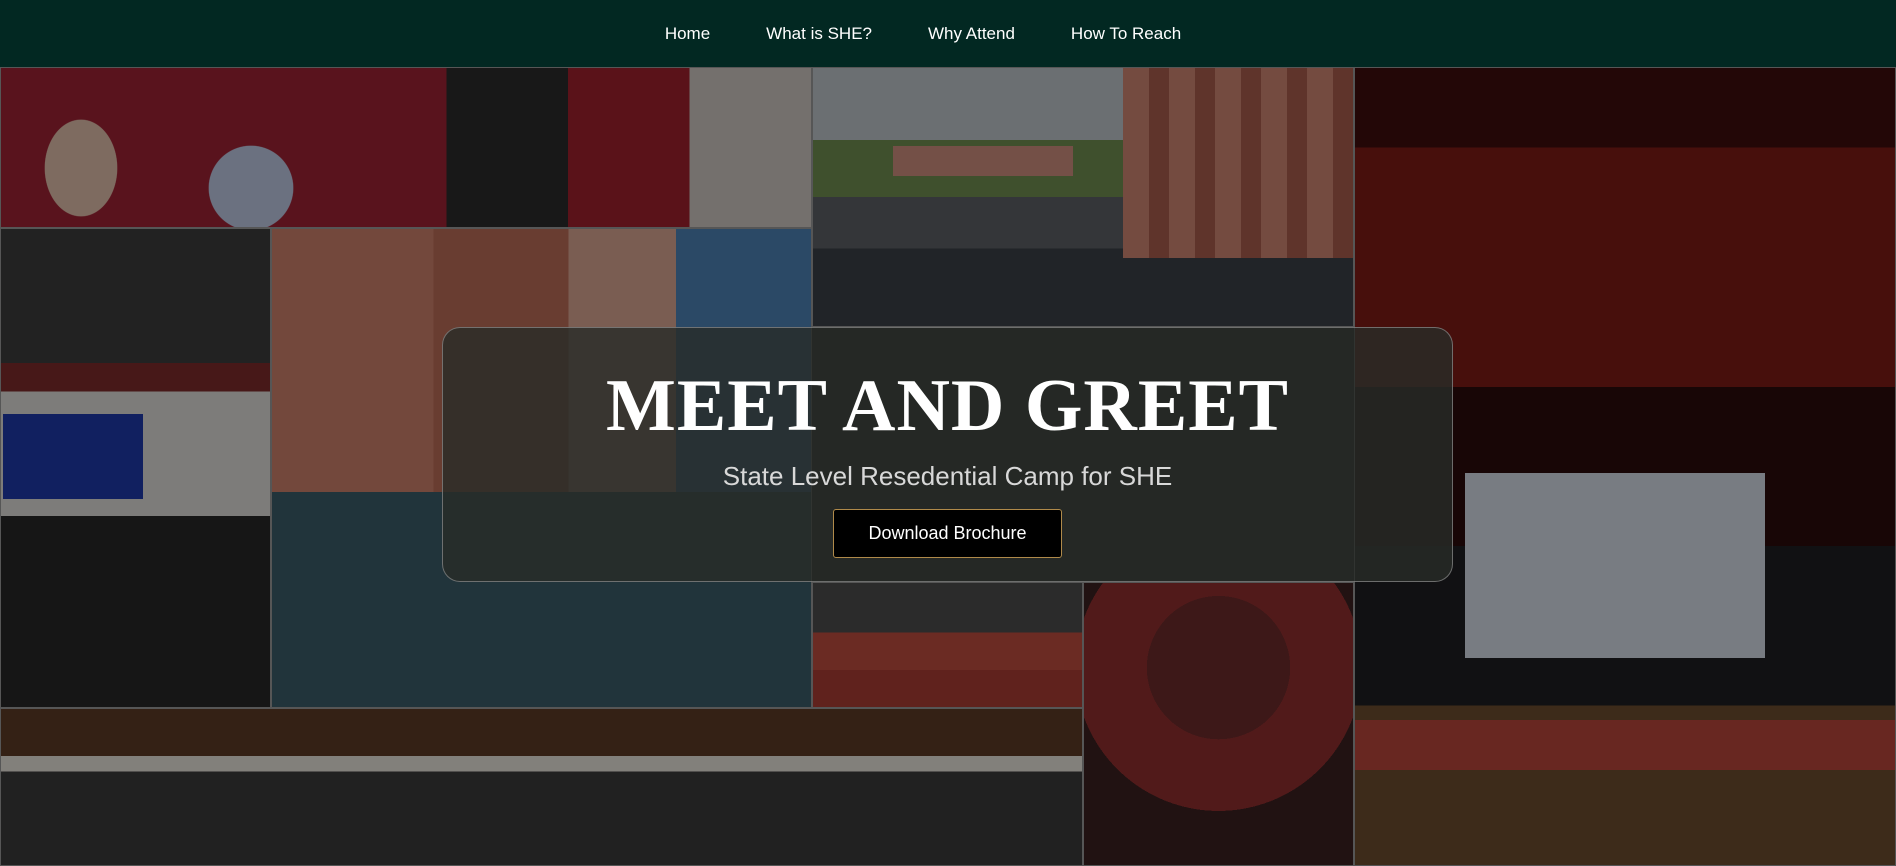 The height and width of the screenshot is (866, 1896). What do you see at coordinates (819, 34) in the screenshot?
I see `nav-link-what-is-she: What is SHE?` at bounding box center [819, 34].